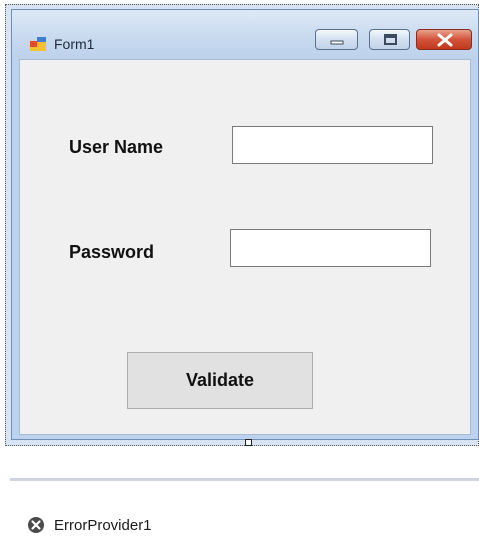 This screenshot has width=479, height=556. Describe the element at coordinates (36, 525) in the screenshot. I see `error-provider-icon` at that location.